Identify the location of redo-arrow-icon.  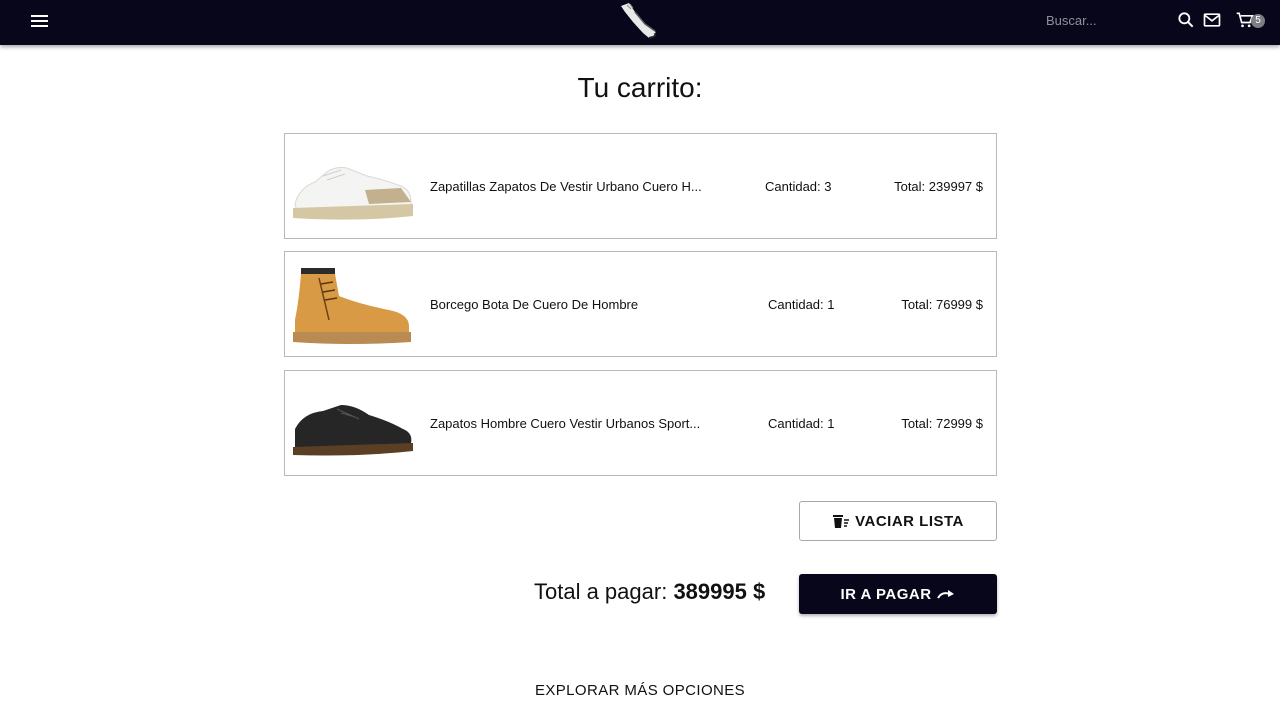
(945, 594).